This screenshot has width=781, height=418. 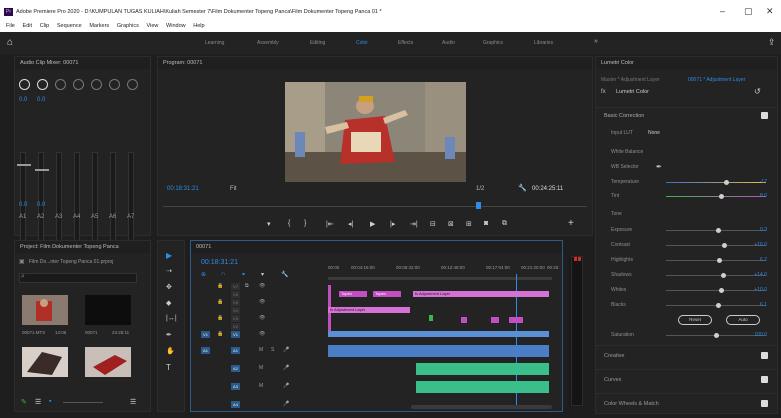 What do you see at coordinates (362, 43) in the screenshot?
I see `workspace-color: Color` at bounding box center [362, 43].